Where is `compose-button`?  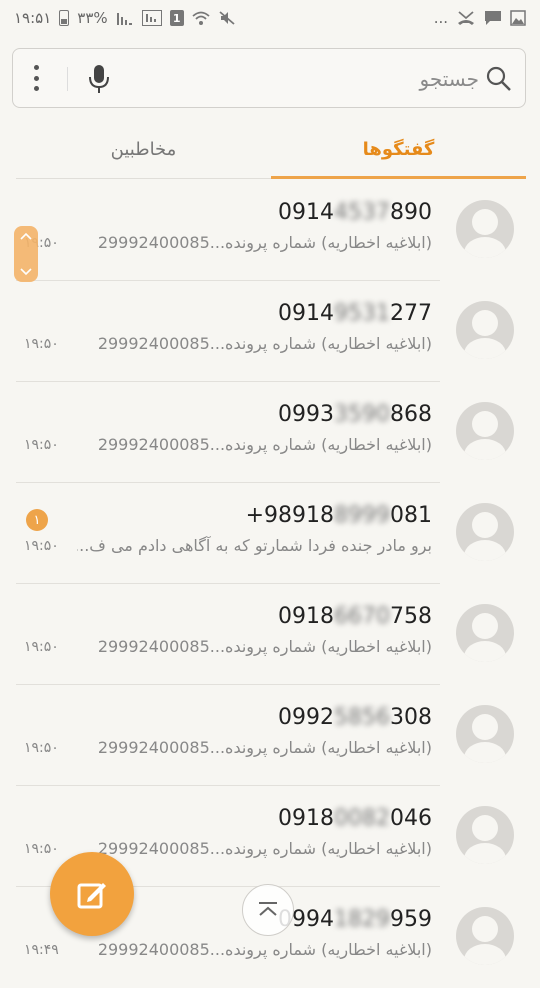 compose-button is located at coordinates (92, 894).